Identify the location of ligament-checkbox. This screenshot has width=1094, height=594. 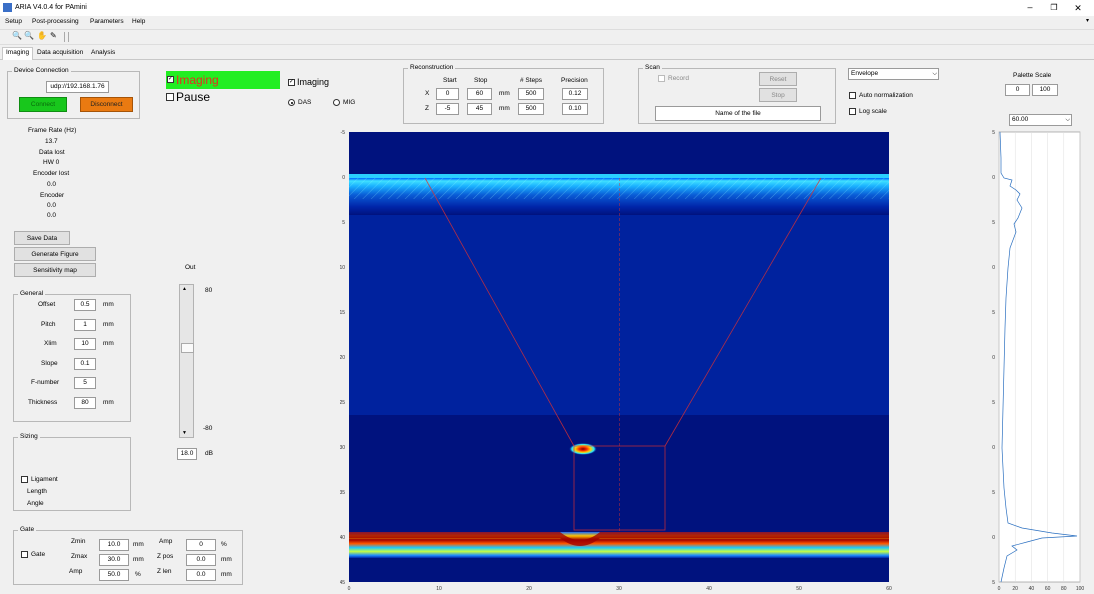
(24, 479).